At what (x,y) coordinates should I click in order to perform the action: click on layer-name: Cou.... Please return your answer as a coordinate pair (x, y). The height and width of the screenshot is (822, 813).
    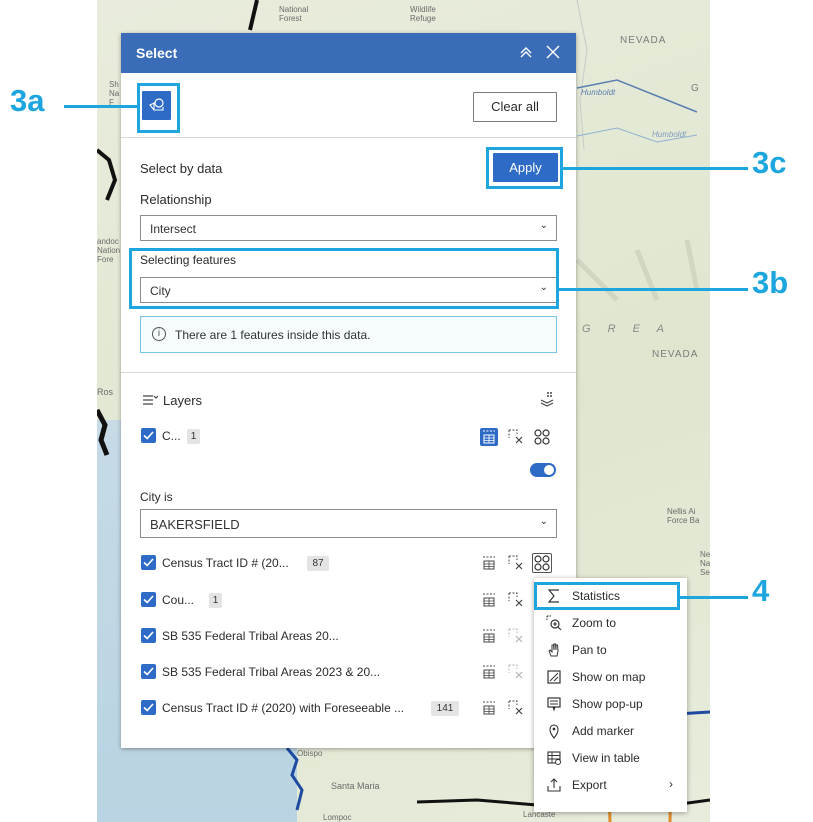
    Looking at the image, I should click on (178, 600).